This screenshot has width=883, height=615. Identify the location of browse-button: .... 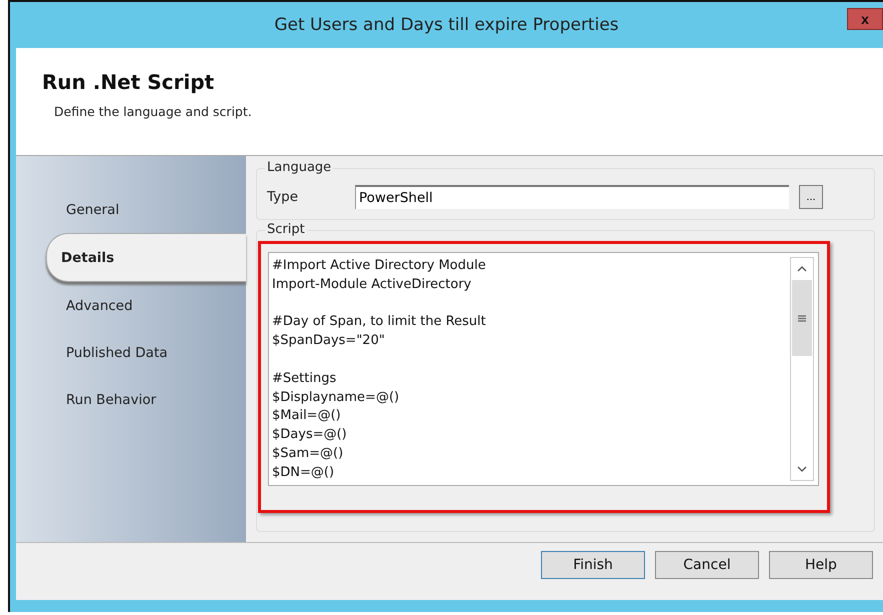
(811, 197).